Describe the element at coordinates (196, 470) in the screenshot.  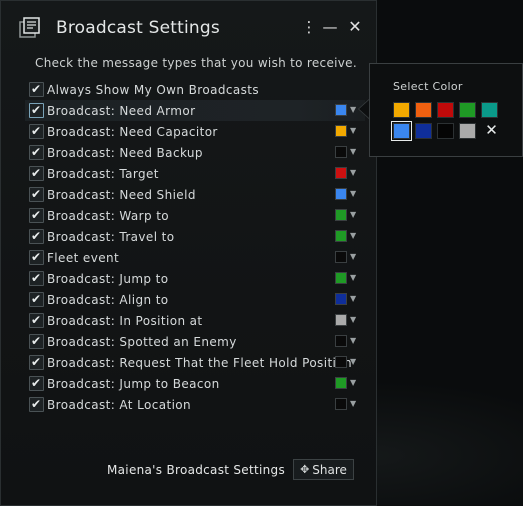
I see `settings-name: Maiena's Broadcast Settings` at that location.